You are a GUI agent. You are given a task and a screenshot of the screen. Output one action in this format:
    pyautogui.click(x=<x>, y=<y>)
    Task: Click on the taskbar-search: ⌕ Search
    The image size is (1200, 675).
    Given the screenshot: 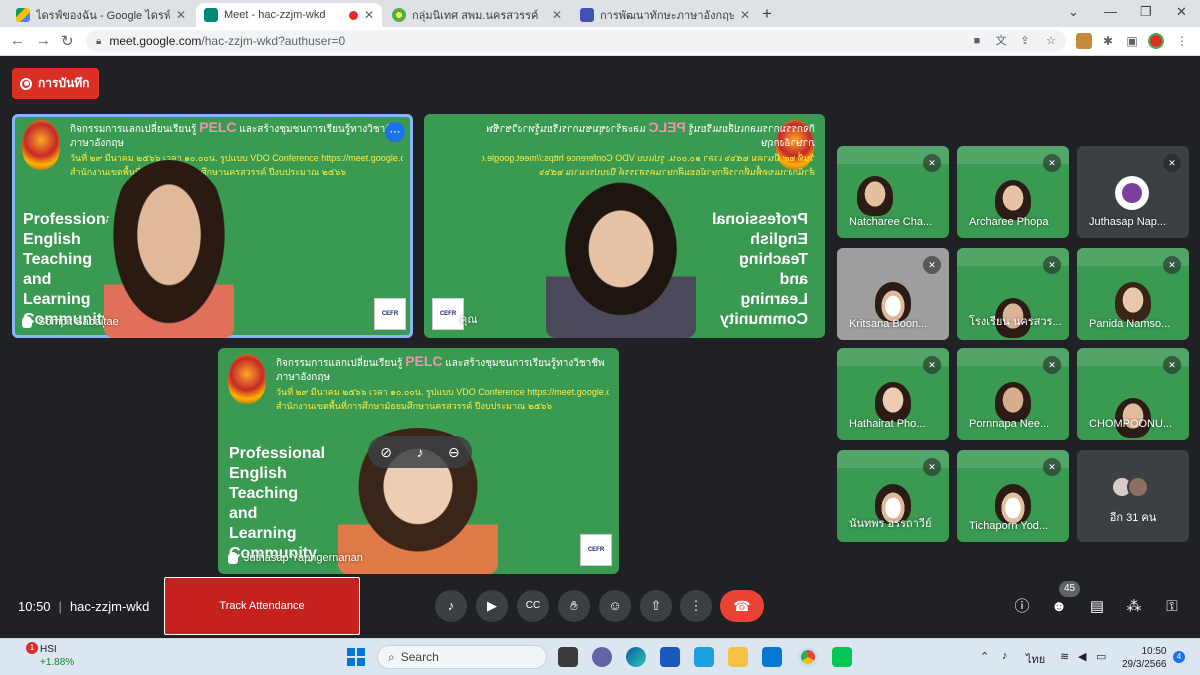 What is the action you would take?
    pyautogui.click(x=462, y=657)
    